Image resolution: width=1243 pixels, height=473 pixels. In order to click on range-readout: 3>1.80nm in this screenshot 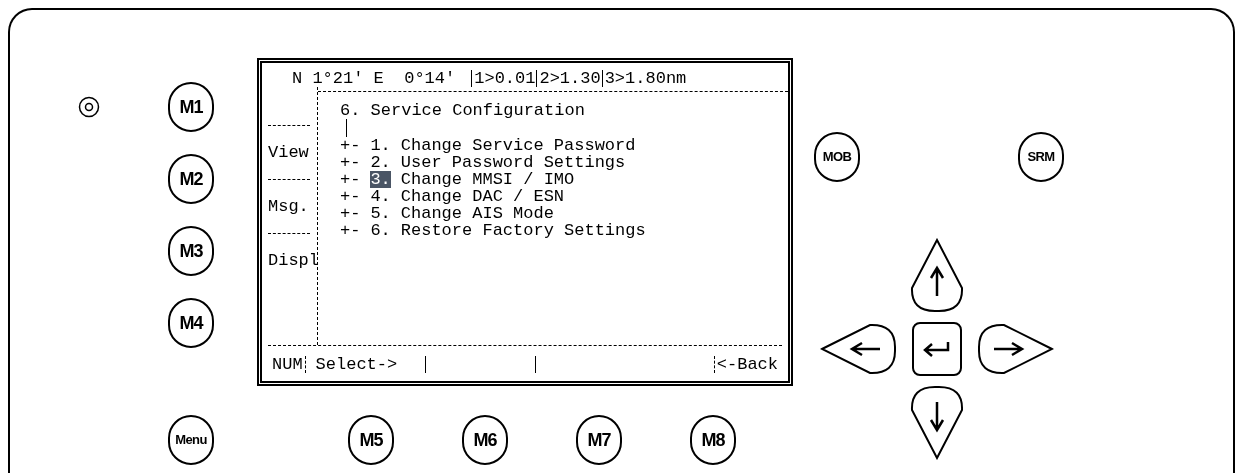, I will do `click(644, 78)`.